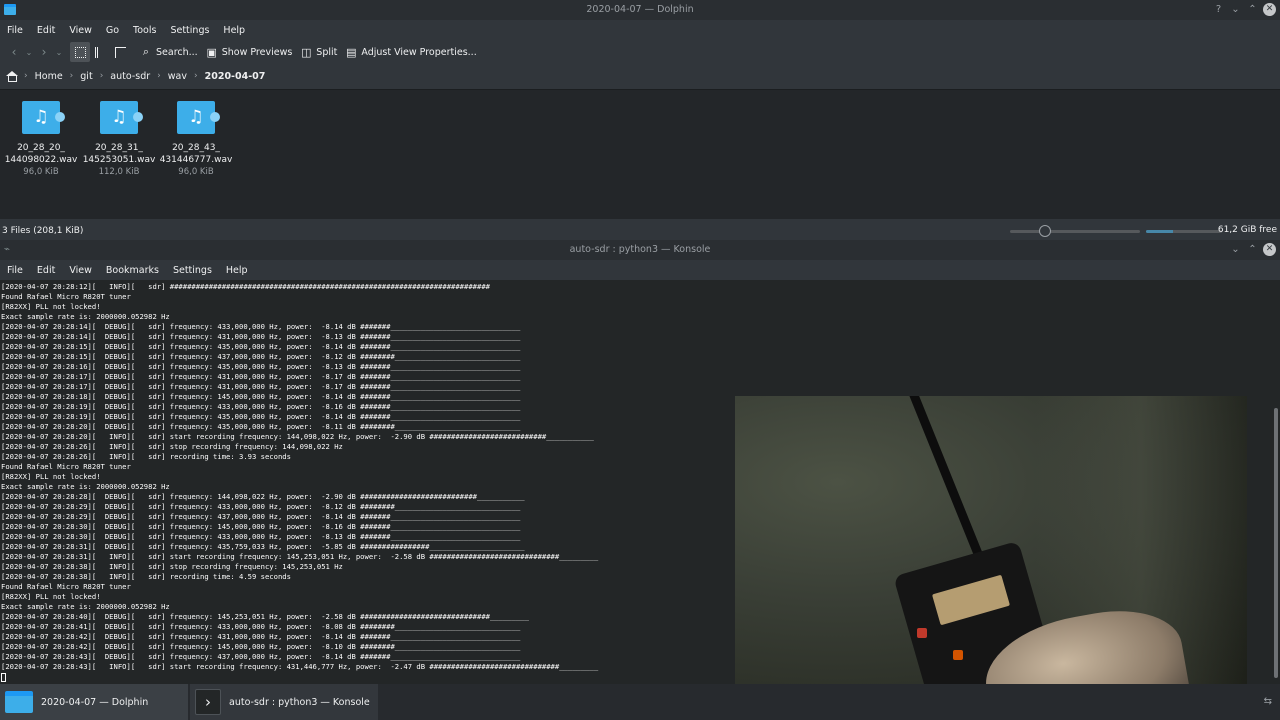 This screenshot has width=1280, height=720. I want to click on terminal-scrollbar, so click(1276, 543).